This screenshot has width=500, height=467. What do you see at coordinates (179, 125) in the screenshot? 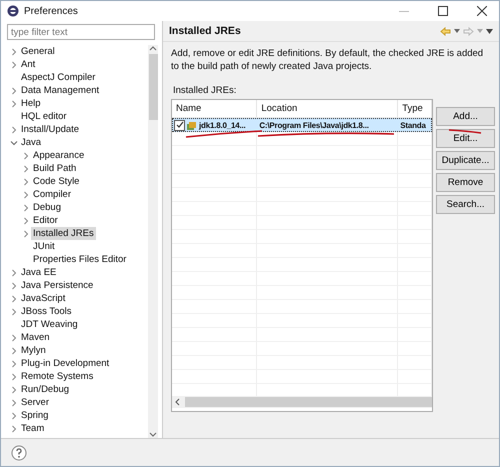
I see `checkbox` at bounding box center [179, 125].